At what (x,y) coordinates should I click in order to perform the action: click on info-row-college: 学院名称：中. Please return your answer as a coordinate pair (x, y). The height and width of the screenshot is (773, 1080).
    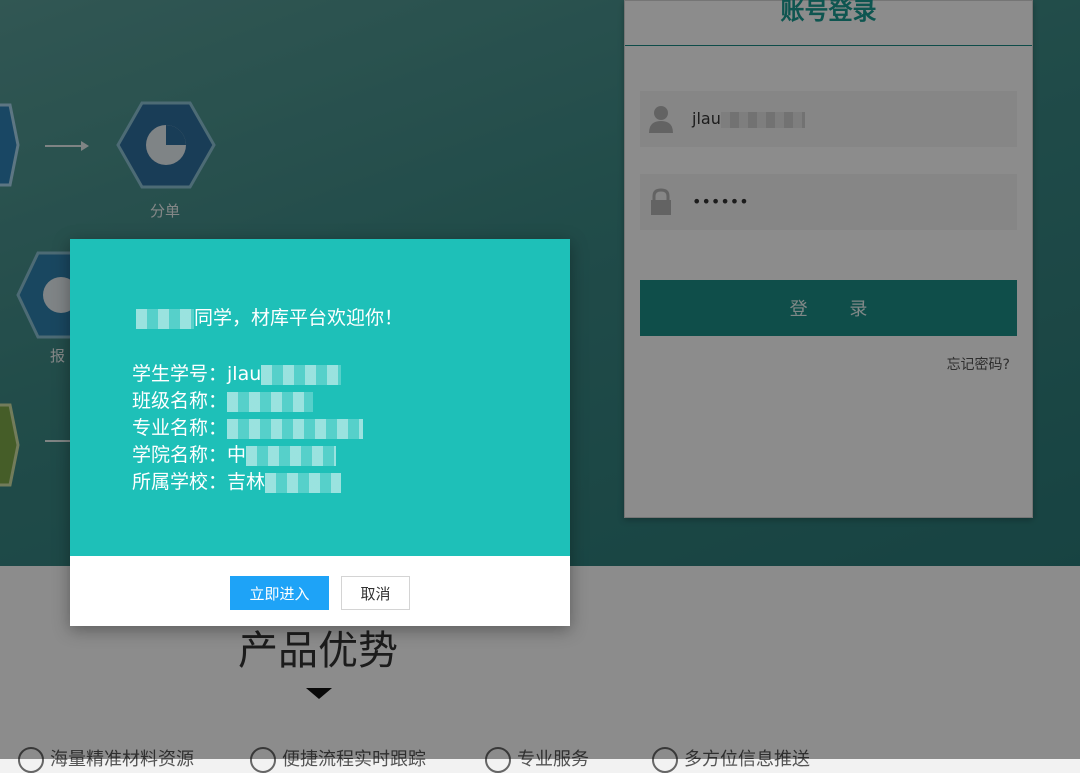
    Looking at the image, I should click on (234, 453).